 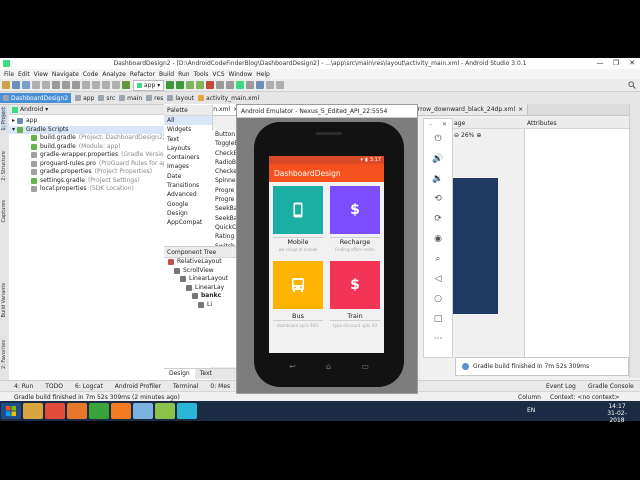 What do you see at coordinates (99, 411) in the screenshot?
I see `camtasia-icon` at bounding box center [99, 411].